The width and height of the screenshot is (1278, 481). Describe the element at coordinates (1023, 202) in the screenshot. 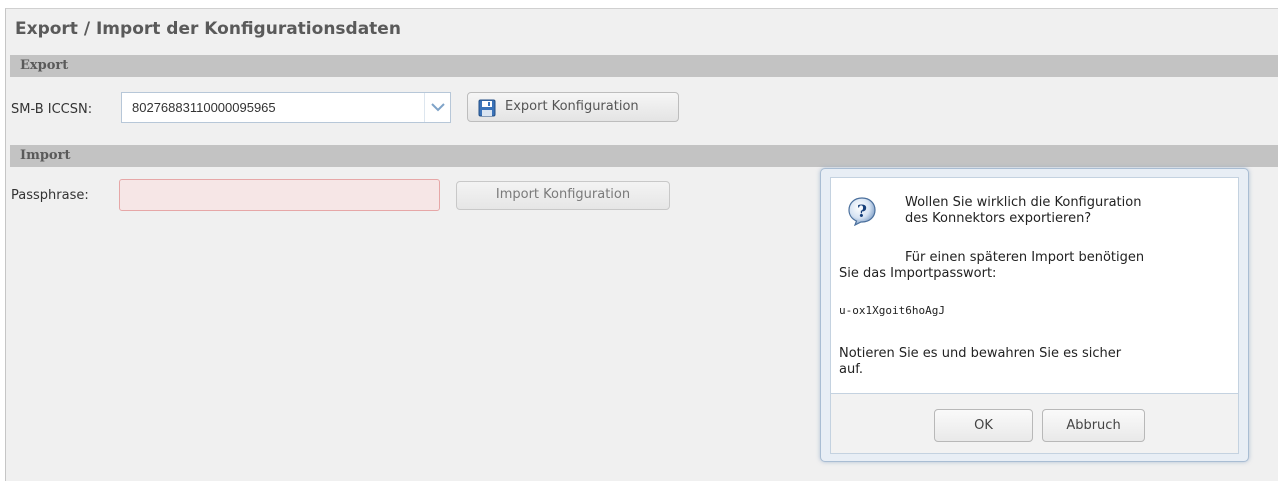

I see `dialog-question-line-1: Wollen Sie wirklich die Konfiguration` at that location.